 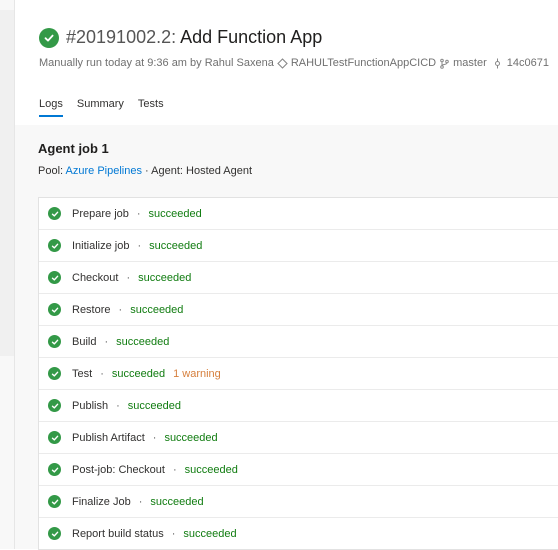 I want to click on title-row: #20191002.2: Add Function App, so click(x=180, y=37).